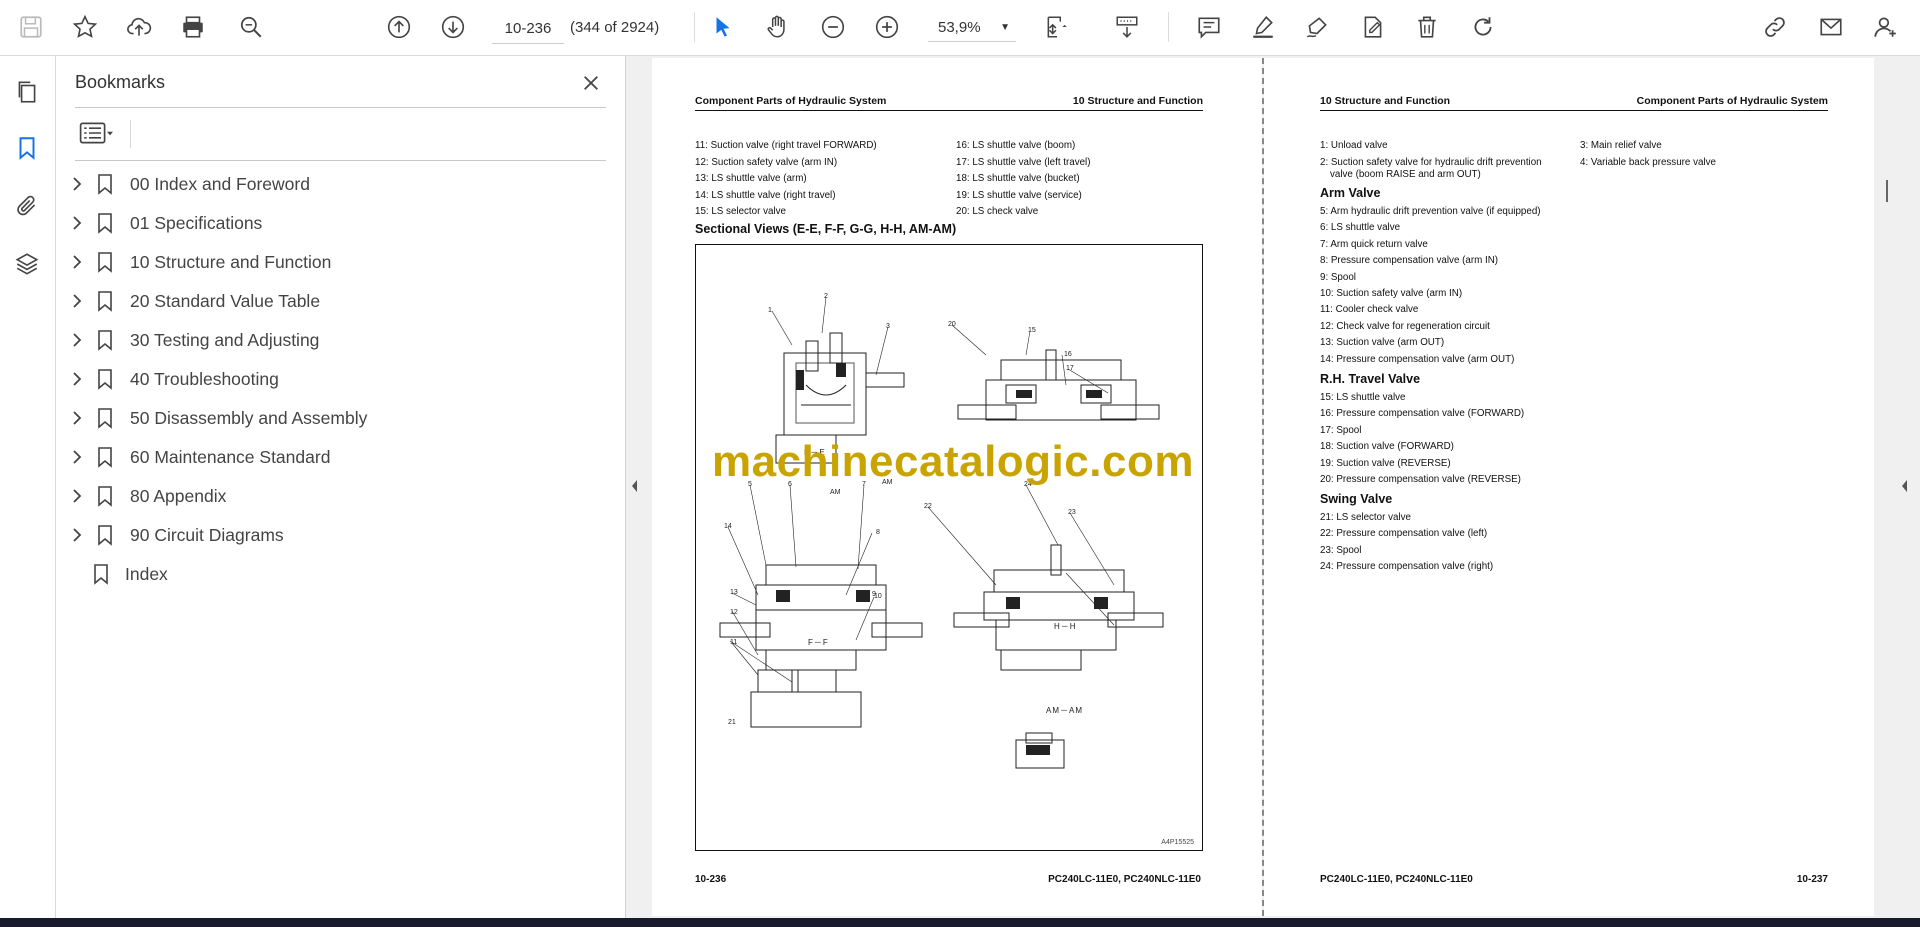 Image resolution: width=1920 pixels, height=927 pixels. I want to click on draw-sign-icon, so click(1317, 27).